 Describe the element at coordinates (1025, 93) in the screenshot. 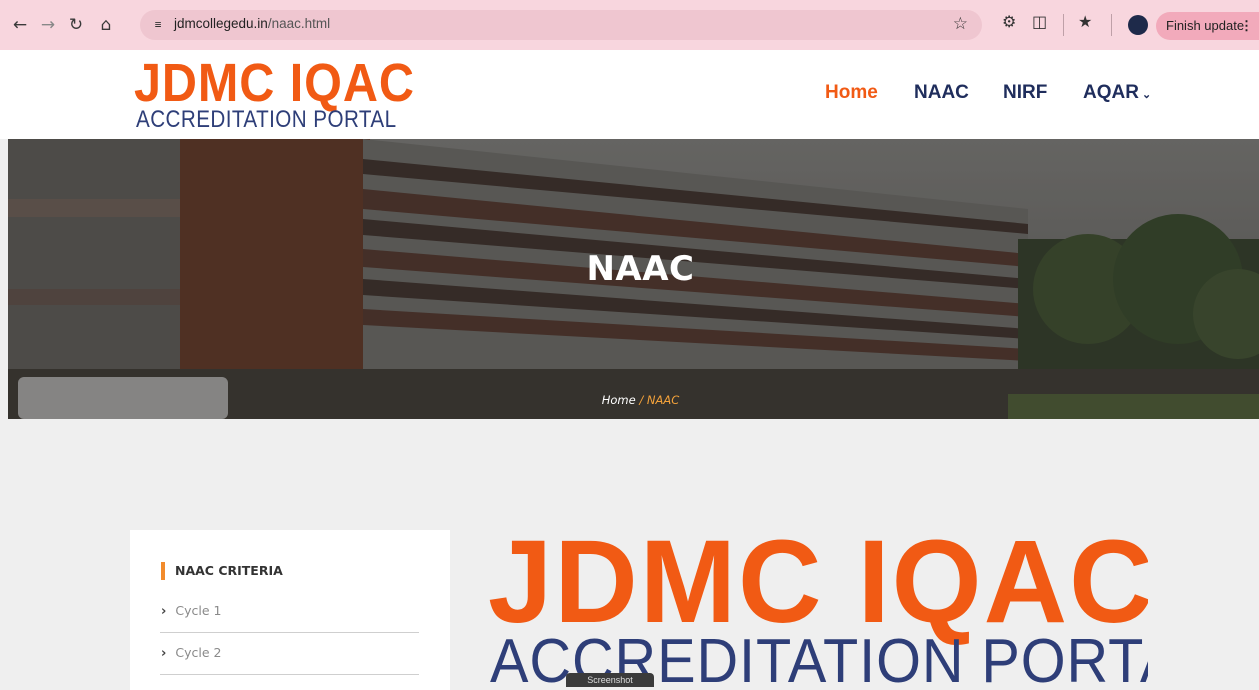

I see `nav-nirf: NIRF` at that location.